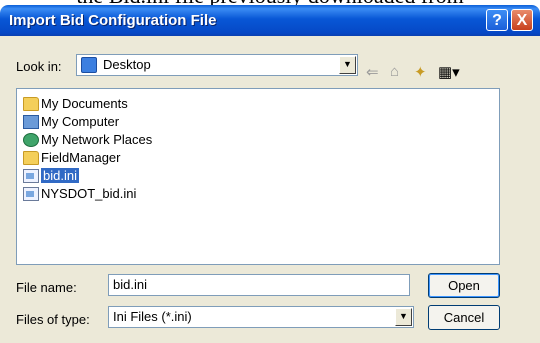 This screenshot has width=540, height=343. Describe the element at coordinates (84, 103) in the screenshot. I see `list-item-label: My Documents` at that location.